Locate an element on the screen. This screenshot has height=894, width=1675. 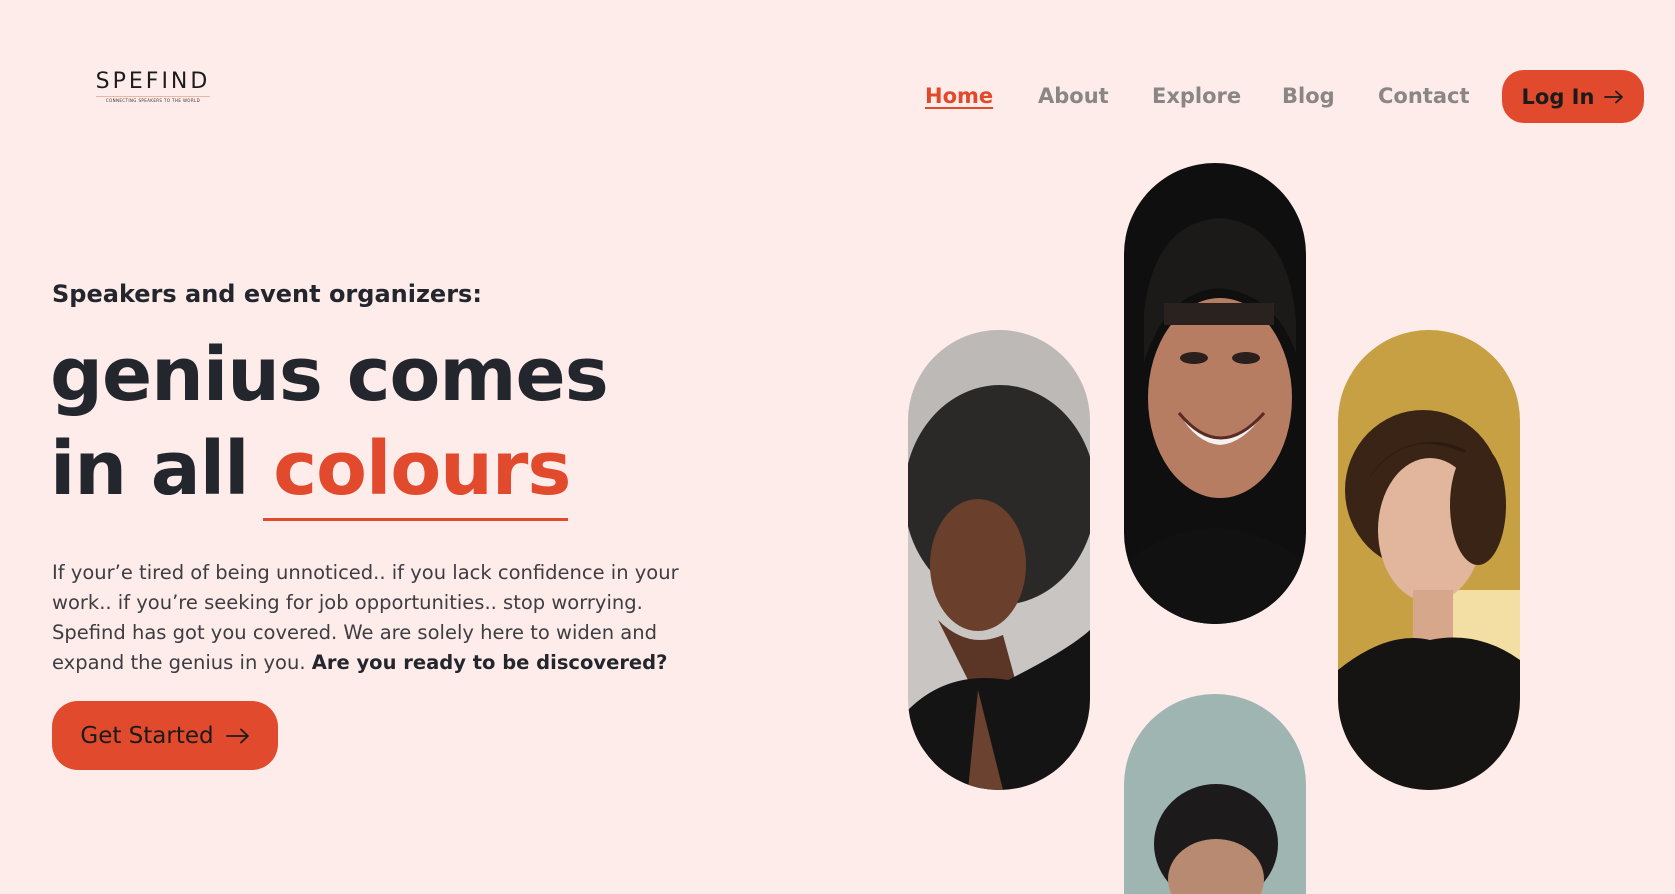
nav-link-home: Home is located at coordinates (959, 96).